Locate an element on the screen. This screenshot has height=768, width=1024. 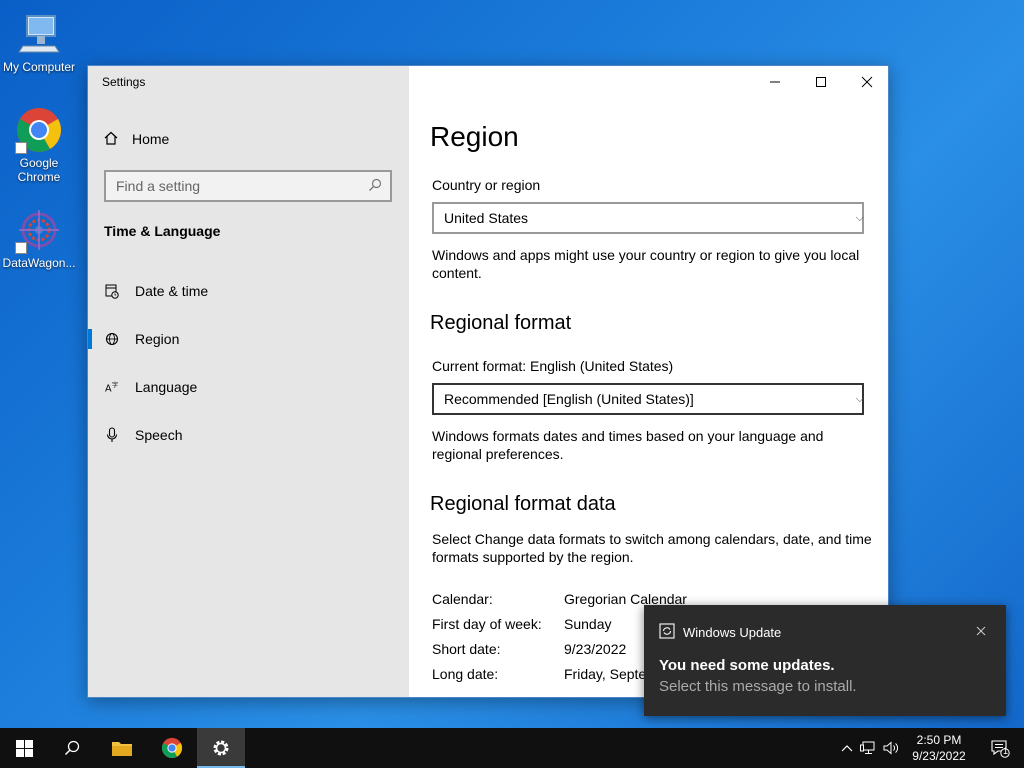
windows-logo-icon is located at coordinates (24, 748).